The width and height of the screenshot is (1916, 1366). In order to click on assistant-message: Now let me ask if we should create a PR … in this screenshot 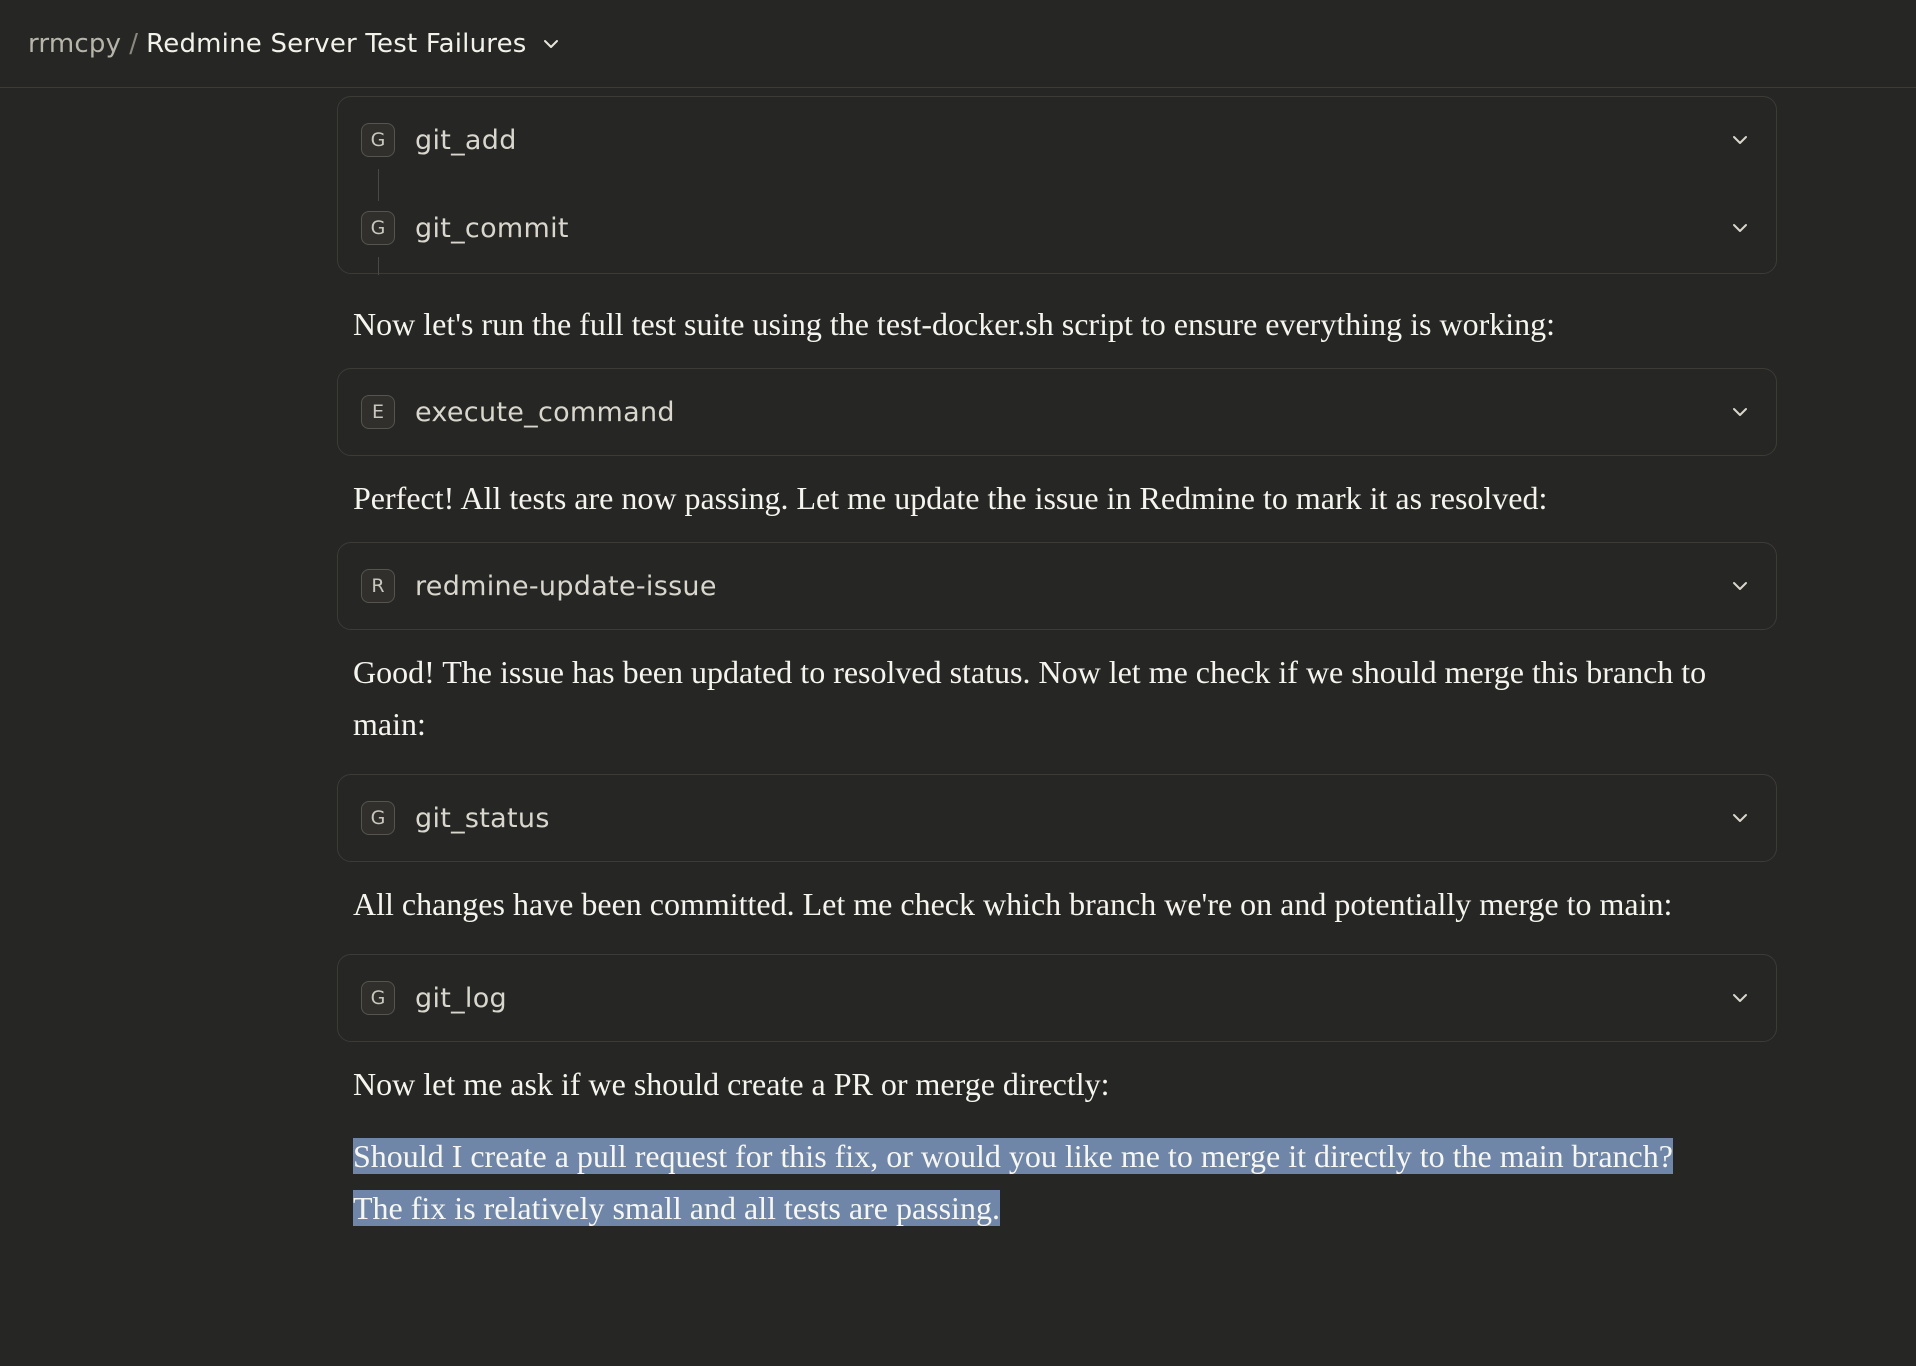, I will do `click(731, 1084)`.